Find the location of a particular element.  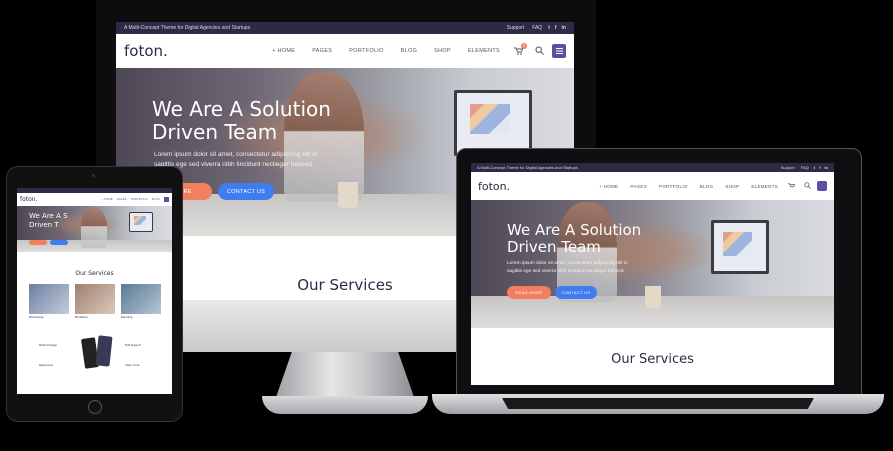

tablet-feature-2: Fast Support is located at coordinates (133, 345).